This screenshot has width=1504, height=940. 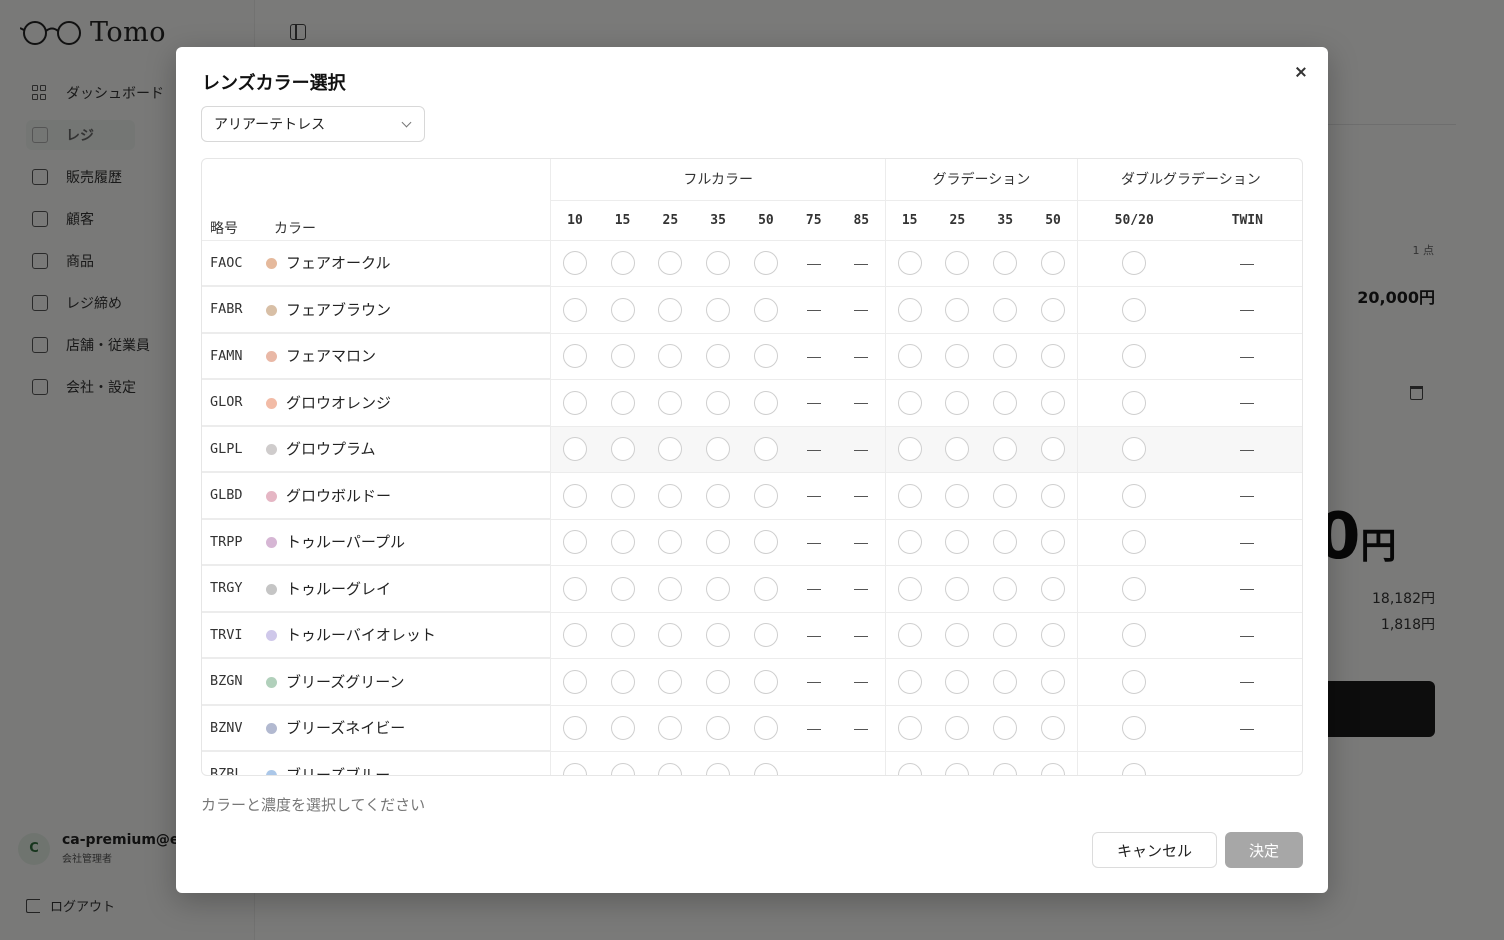 What do you see at coordinates (1264, 850) in the screenshot?
I see `confirm-button: 決定` at bounding box center [1264, 850].